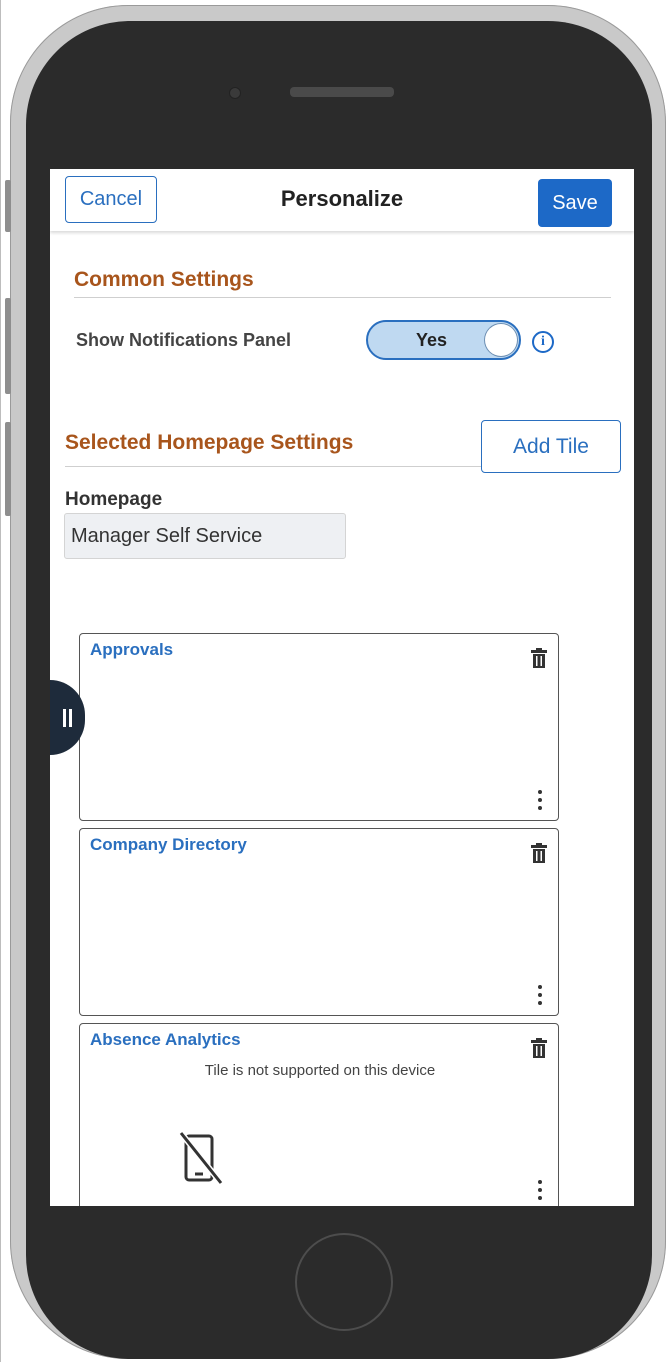 Image resolution: width=670 pixels, height=1362 pixels. I want to click on tile-company-directory: Company Directory, so click(319, 922).